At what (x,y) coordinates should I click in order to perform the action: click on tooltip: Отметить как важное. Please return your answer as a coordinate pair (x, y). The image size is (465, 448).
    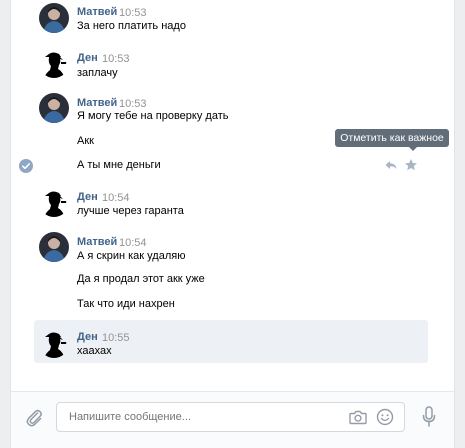
    Looking at the image, I should click on (392, 138).